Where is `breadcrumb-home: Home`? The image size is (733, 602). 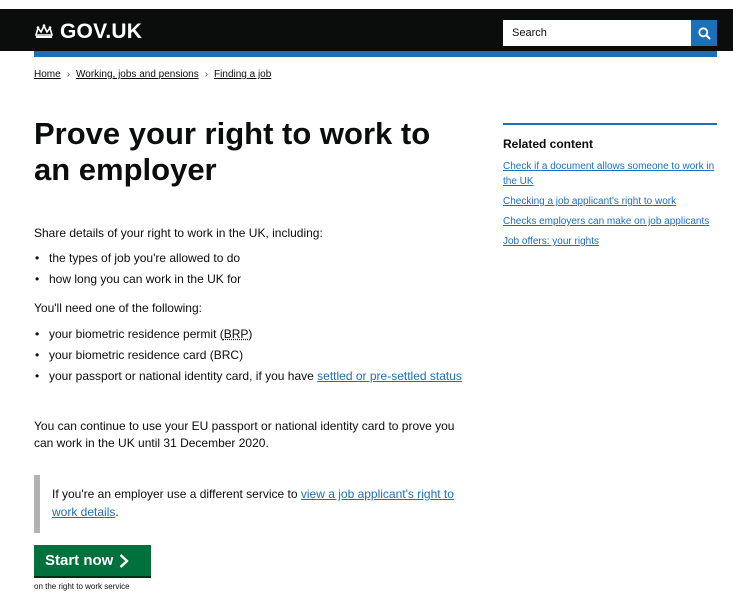 breadcrumb-home: Home is located at coordinates (47, 74).